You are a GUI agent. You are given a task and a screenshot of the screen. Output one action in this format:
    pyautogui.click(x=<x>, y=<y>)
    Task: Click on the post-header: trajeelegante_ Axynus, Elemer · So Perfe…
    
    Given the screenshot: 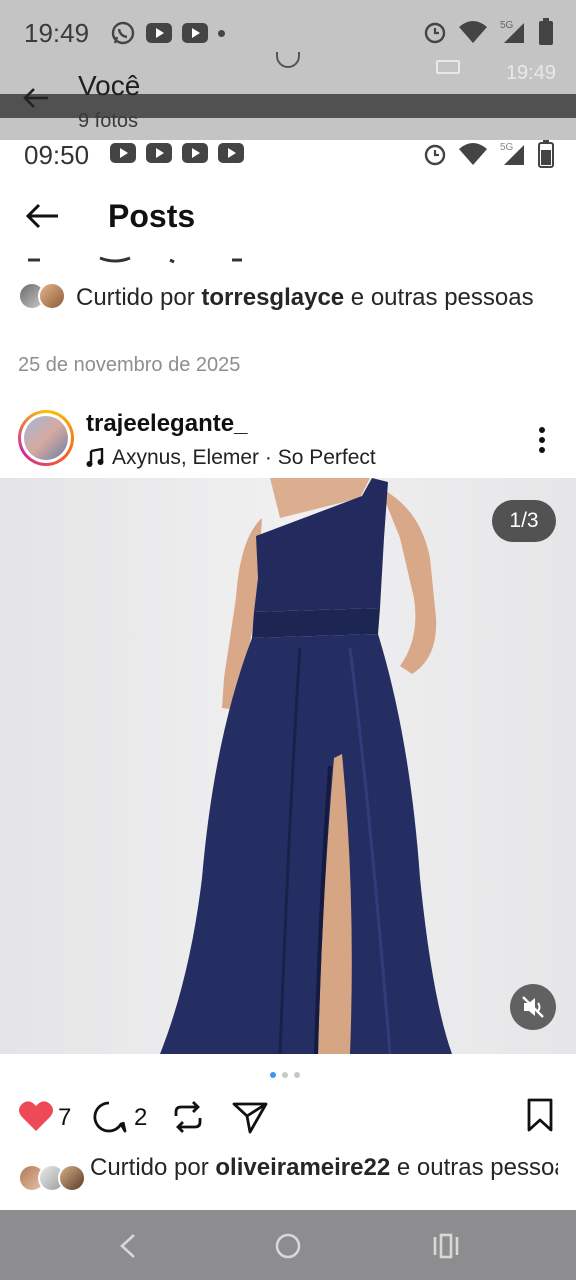 What is the action you would take?
    pyautogui.click(x=288, y=439)
    